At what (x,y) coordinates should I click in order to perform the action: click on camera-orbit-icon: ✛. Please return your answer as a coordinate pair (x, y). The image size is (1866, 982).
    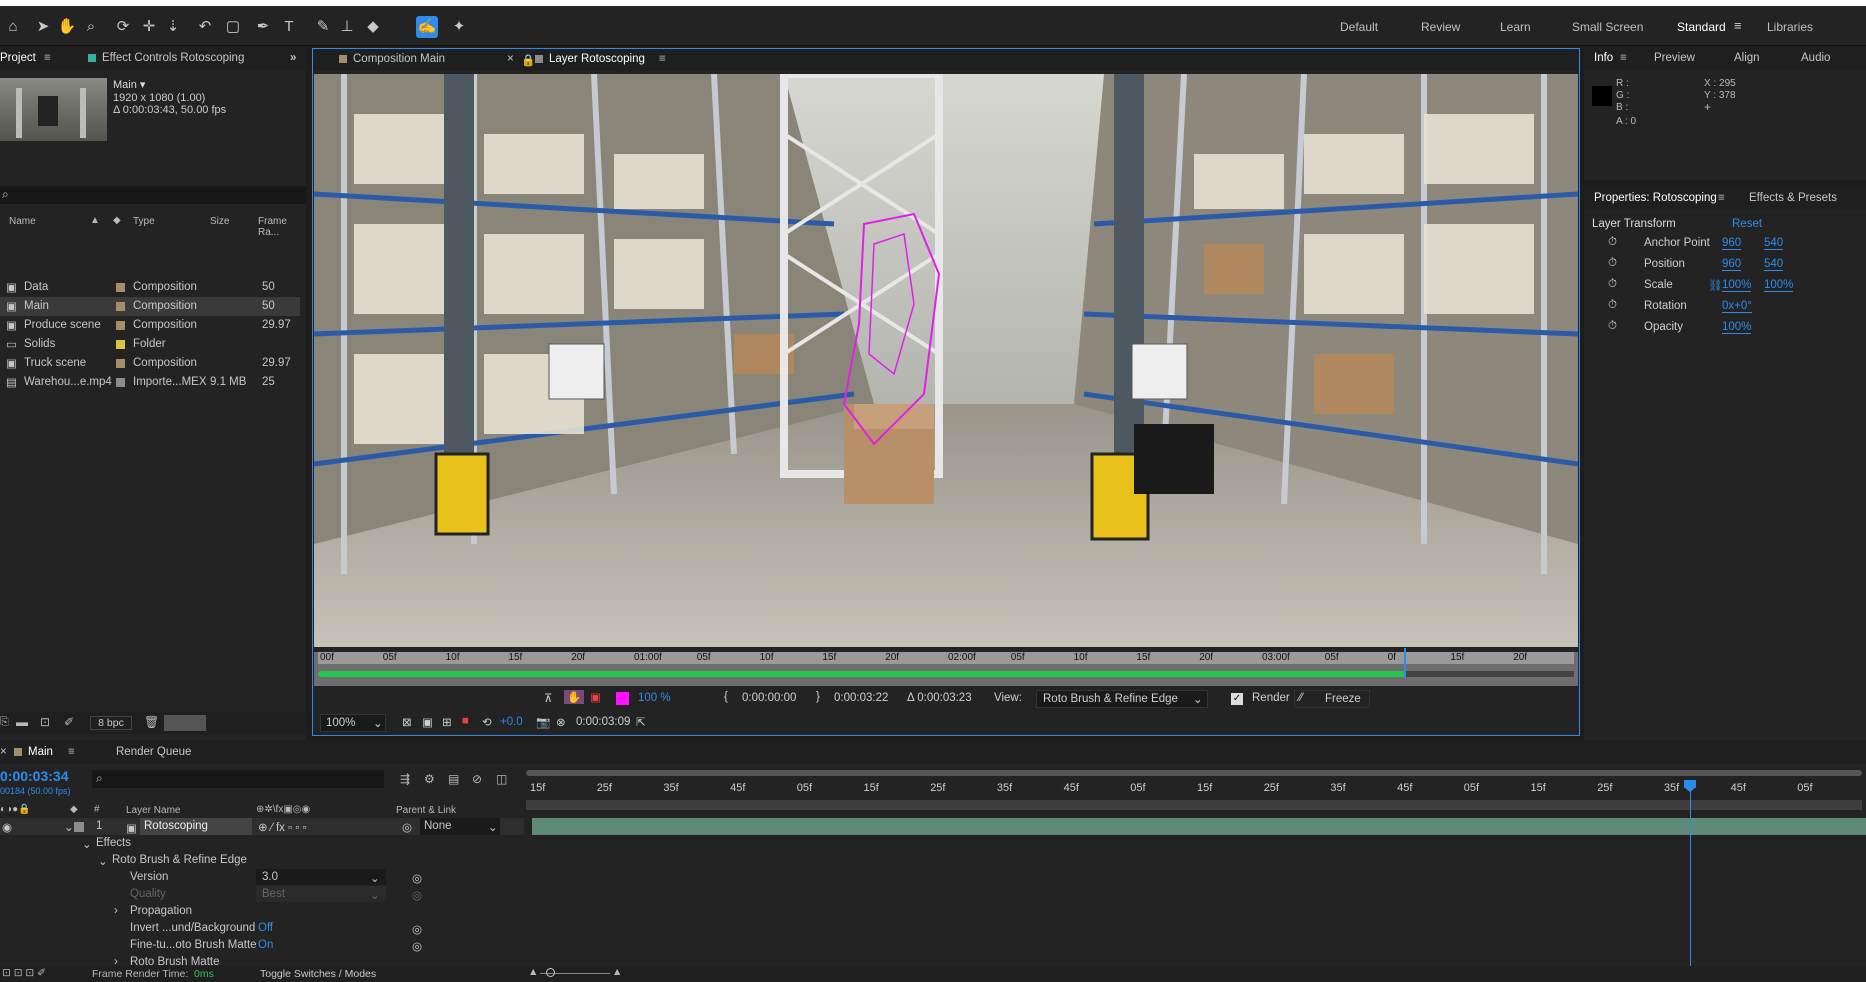
    Looking at the image, I should click on (149, 27).